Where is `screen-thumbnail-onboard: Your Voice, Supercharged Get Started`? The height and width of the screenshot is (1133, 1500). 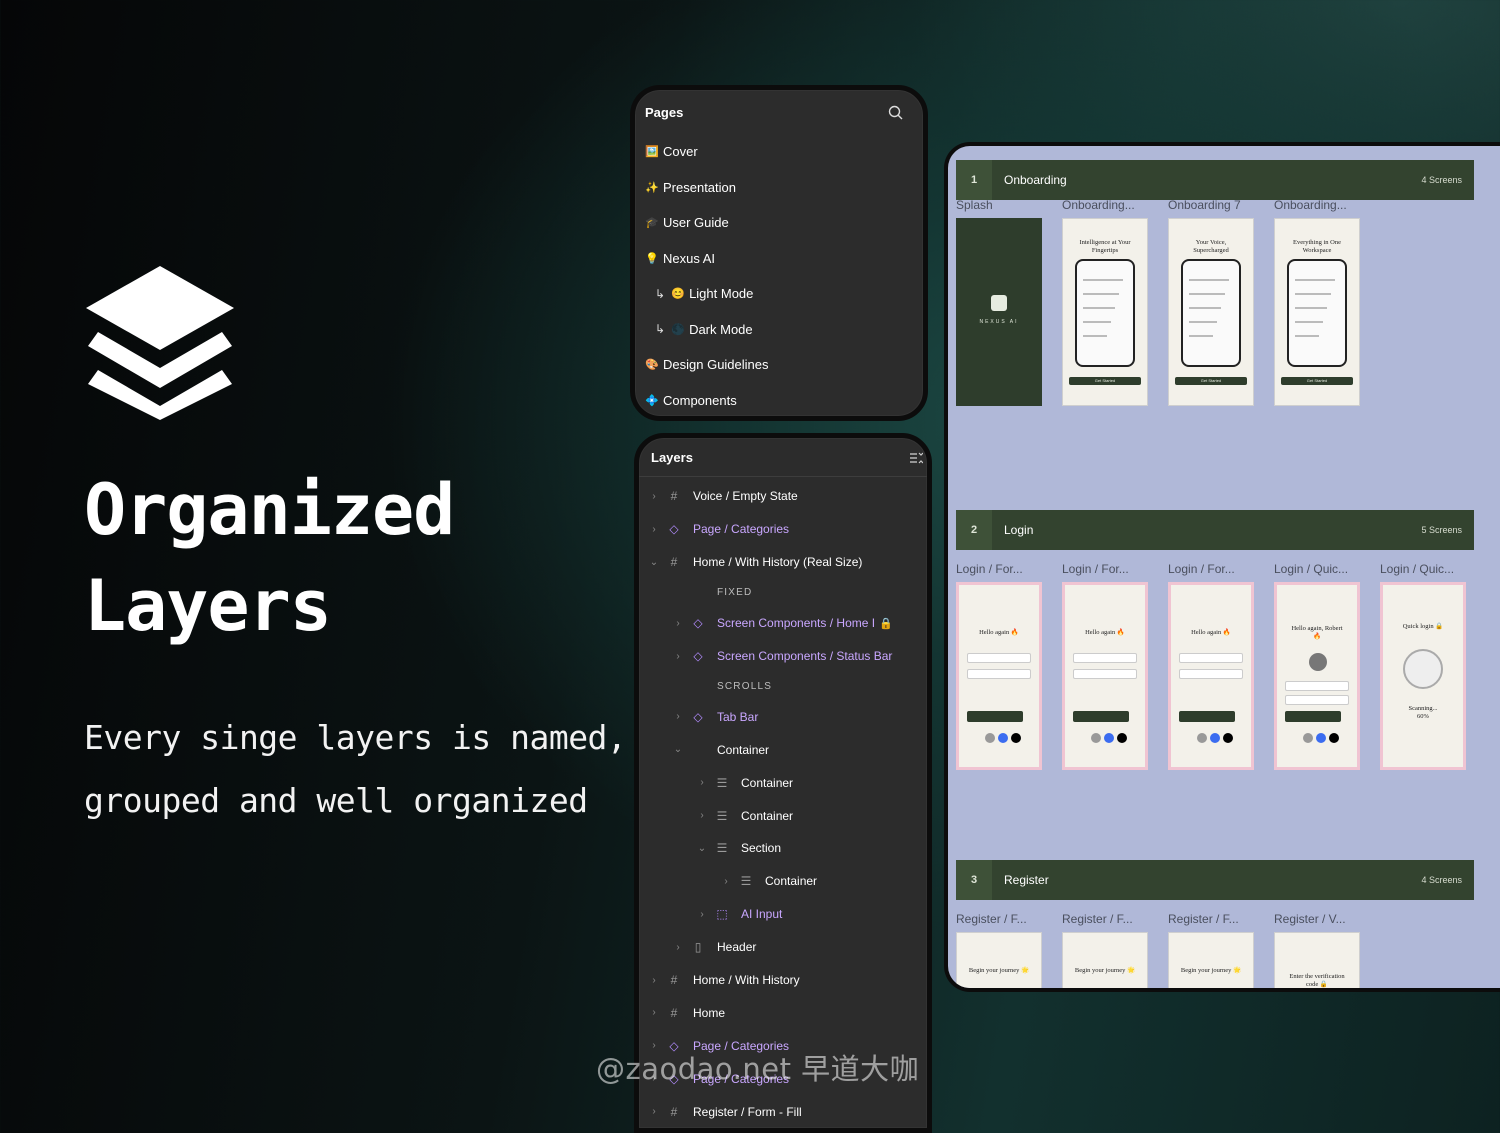 screen-thumbnail-onboard: Your Voice, Supercharged Get Started is located at coordinates (1211, 312).